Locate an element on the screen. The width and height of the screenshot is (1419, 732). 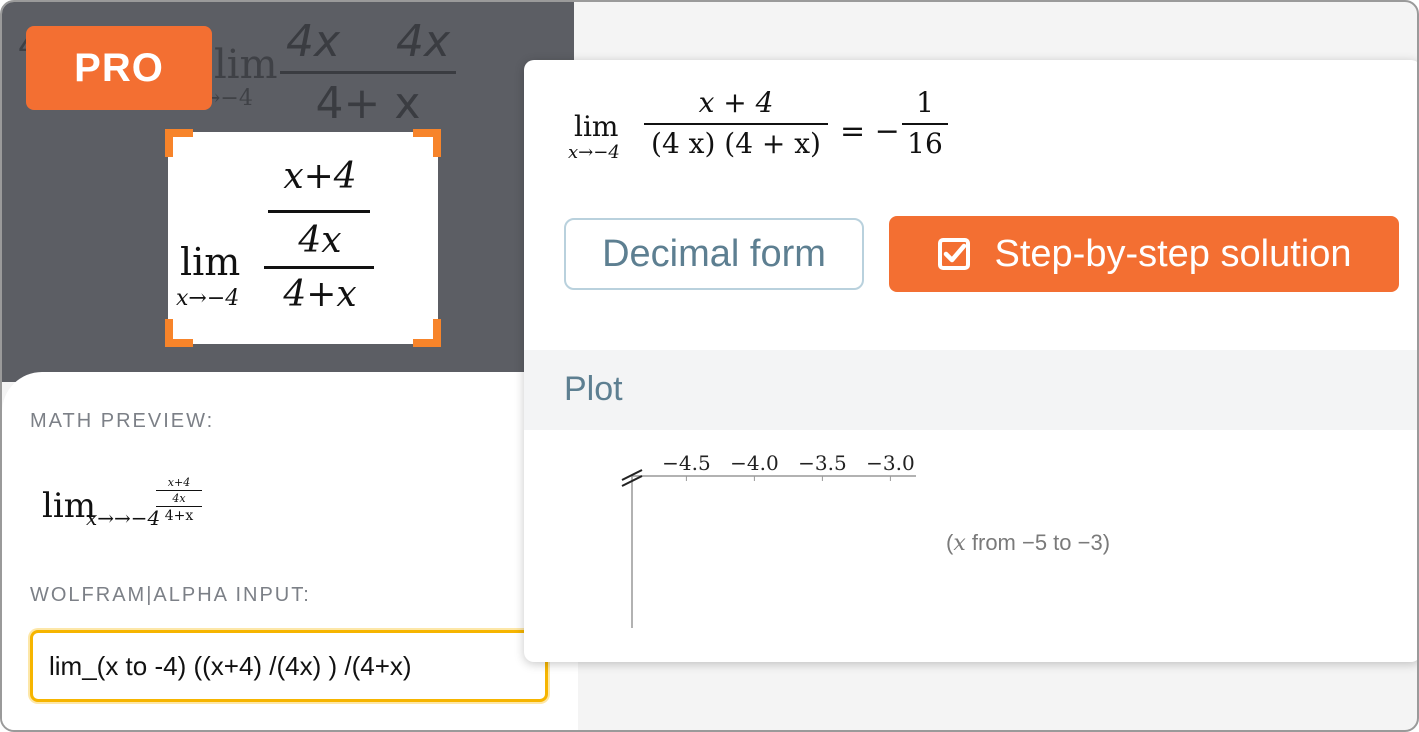
x-tick-label: −4.5 is located at coordinates (686, 463).